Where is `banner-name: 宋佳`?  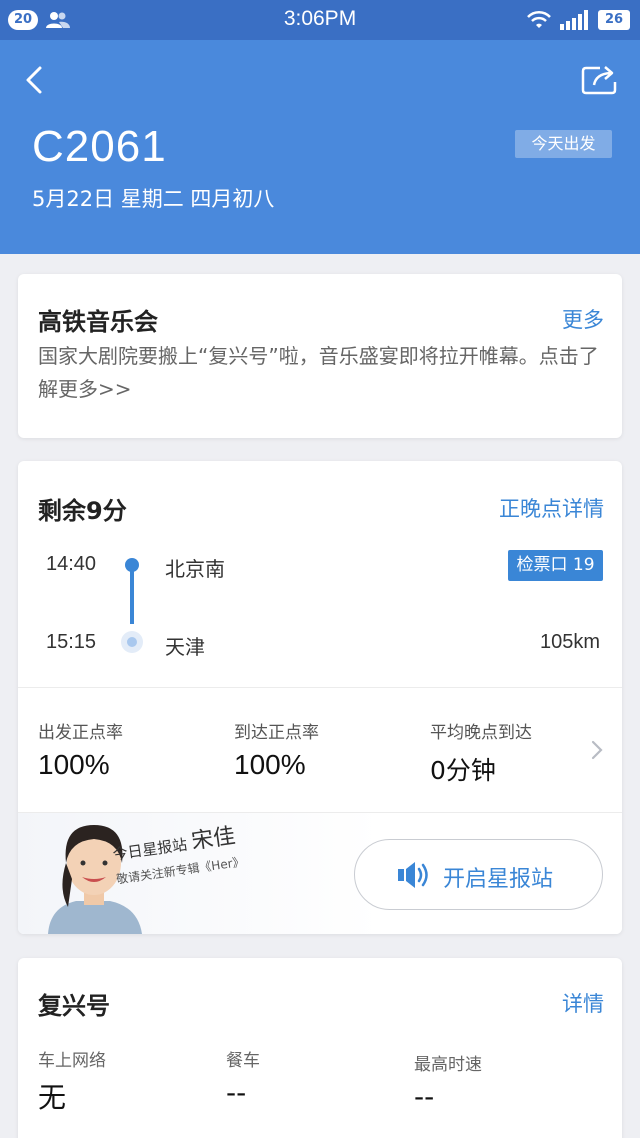
banner-name: 宋佳 is located at coordinates (213, 839).